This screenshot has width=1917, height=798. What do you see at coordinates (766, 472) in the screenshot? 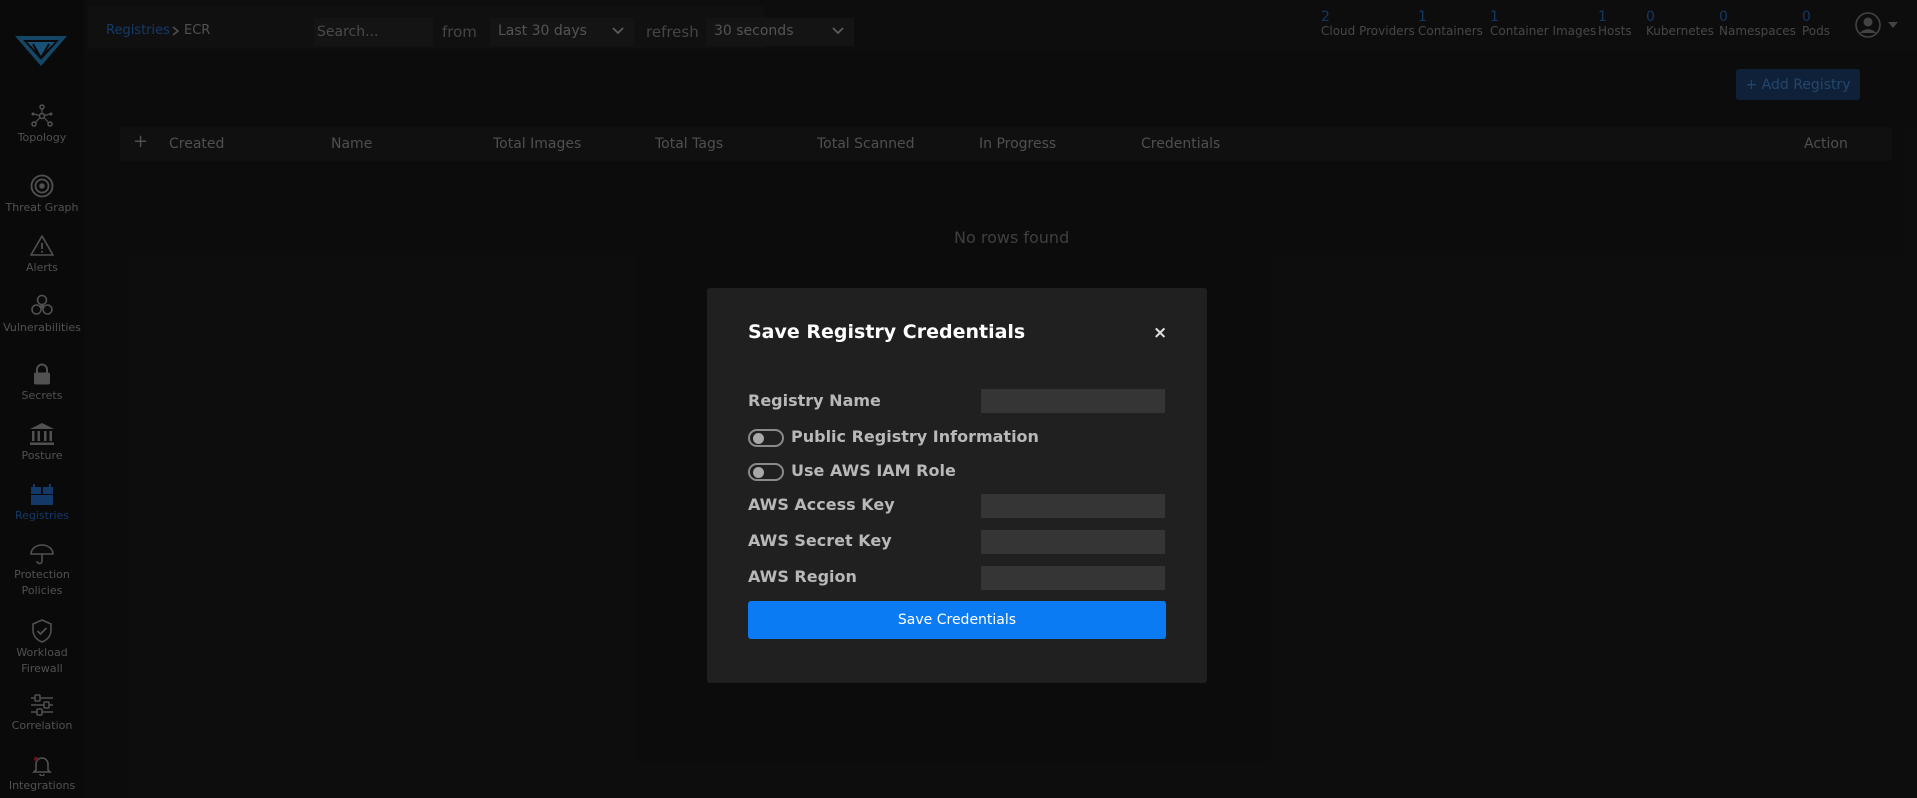
I see `use-iam-role-toggle` at bounding box center [766, 472].